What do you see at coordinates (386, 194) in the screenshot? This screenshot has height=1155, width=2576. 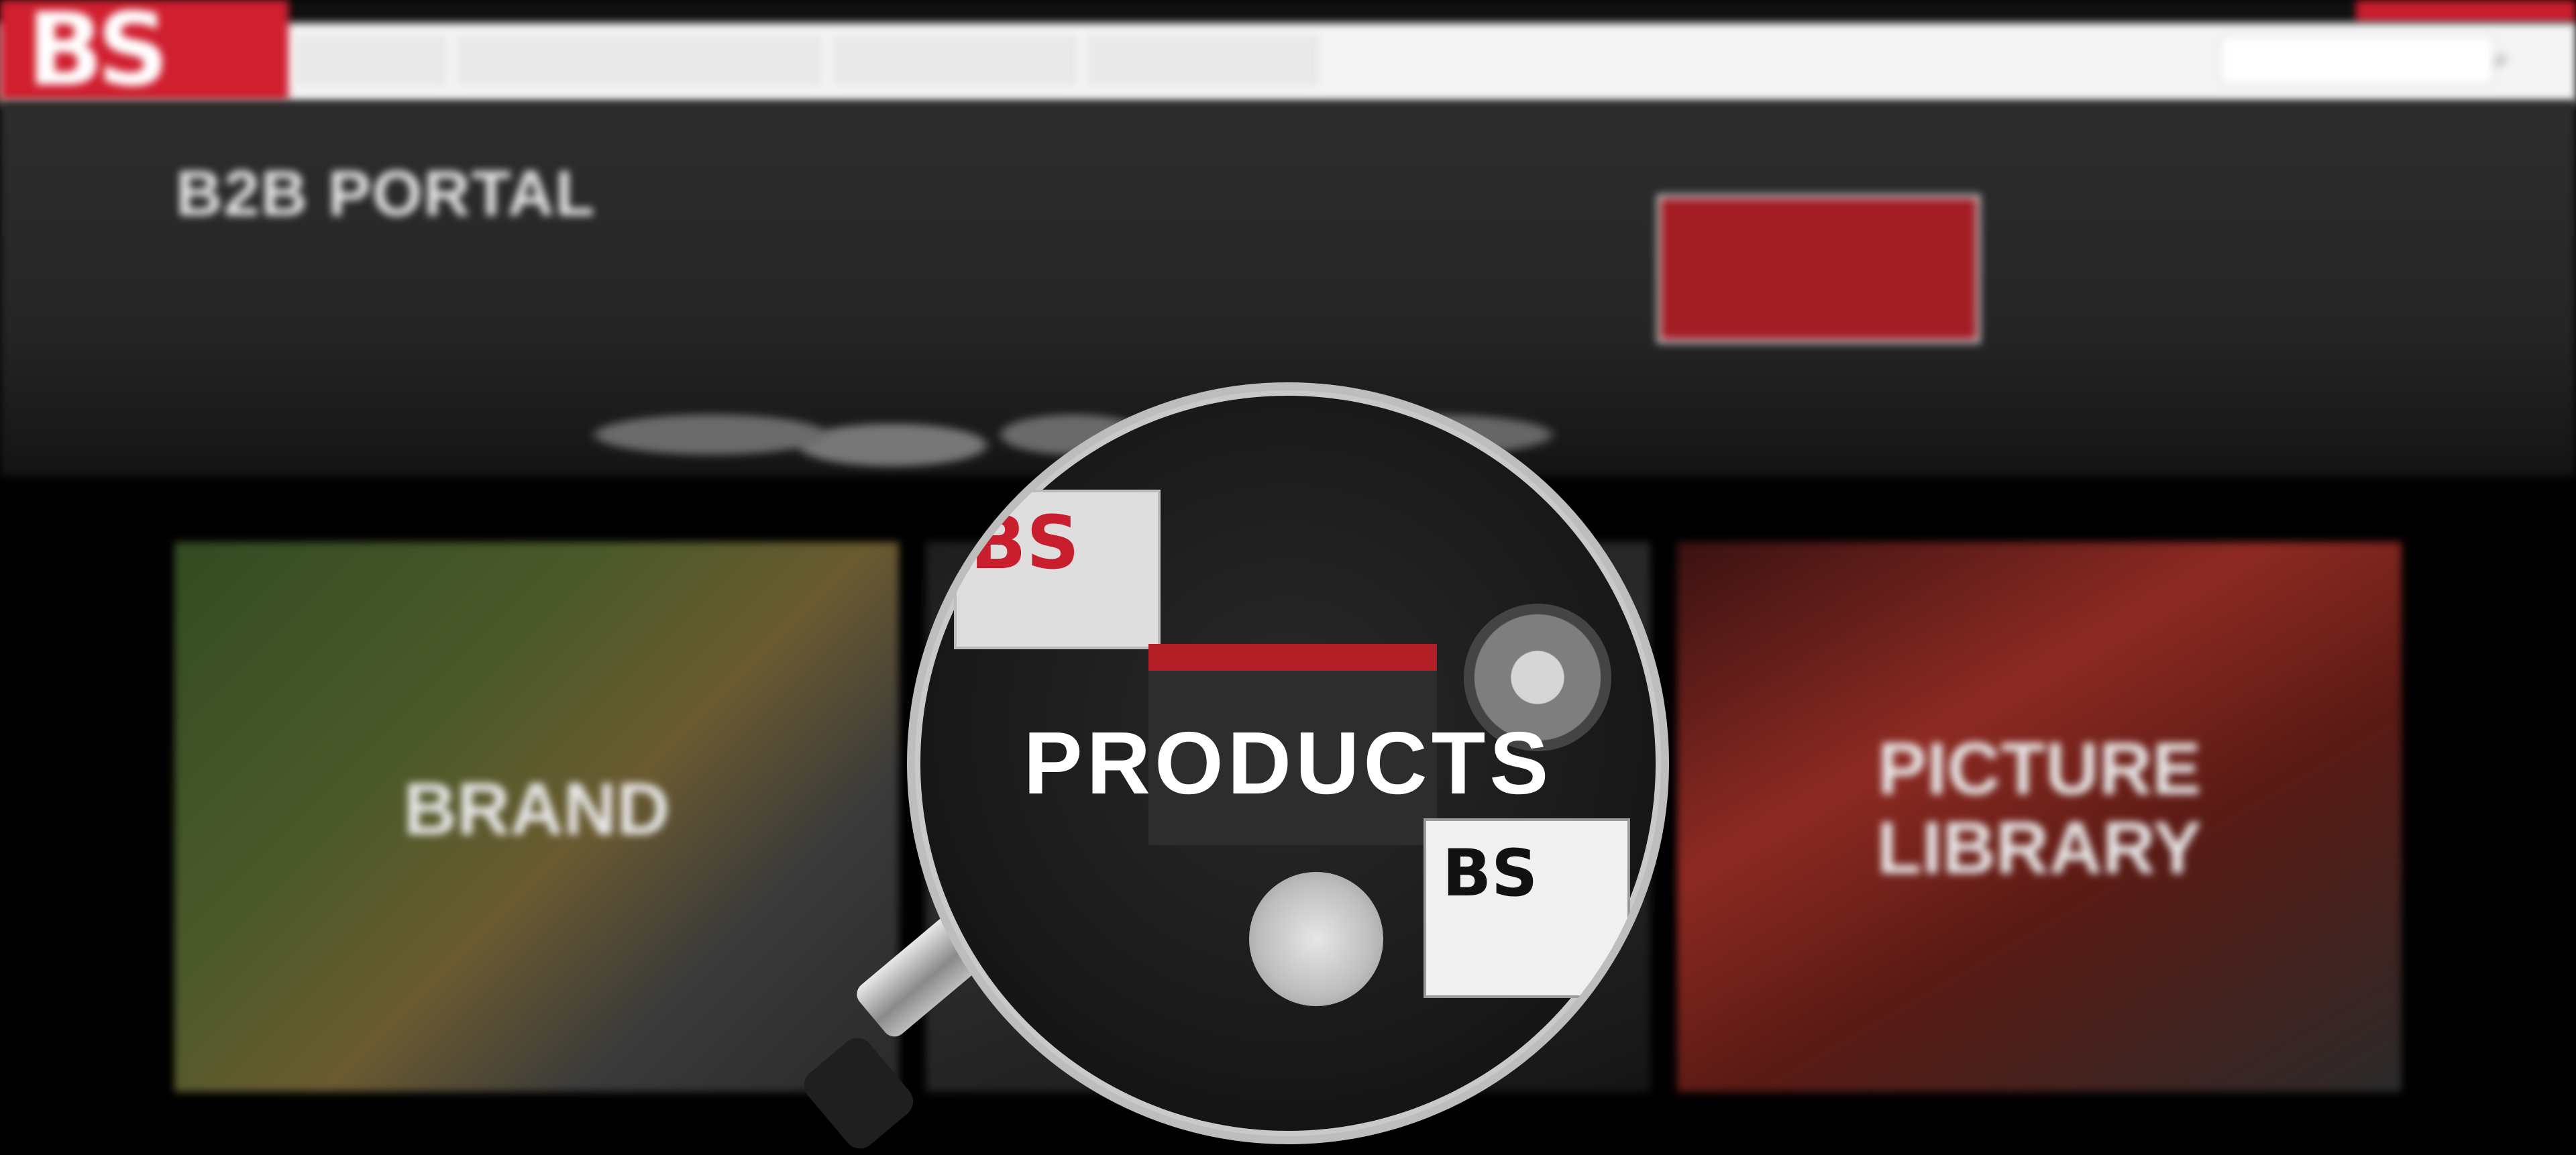 I see `hero-title: B2B PORTAL` at bounding box center [386, 194].